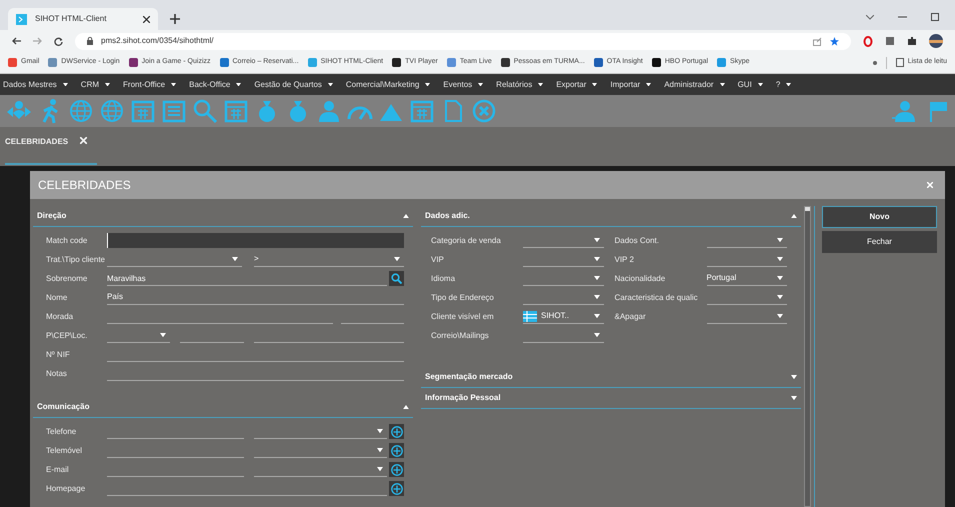 The height and width of the screenshot is (507, 955). What do you see at coordinates (59, 316) in the screenshot?
I see `field-label: Morada` at bounding box center [59, 316].